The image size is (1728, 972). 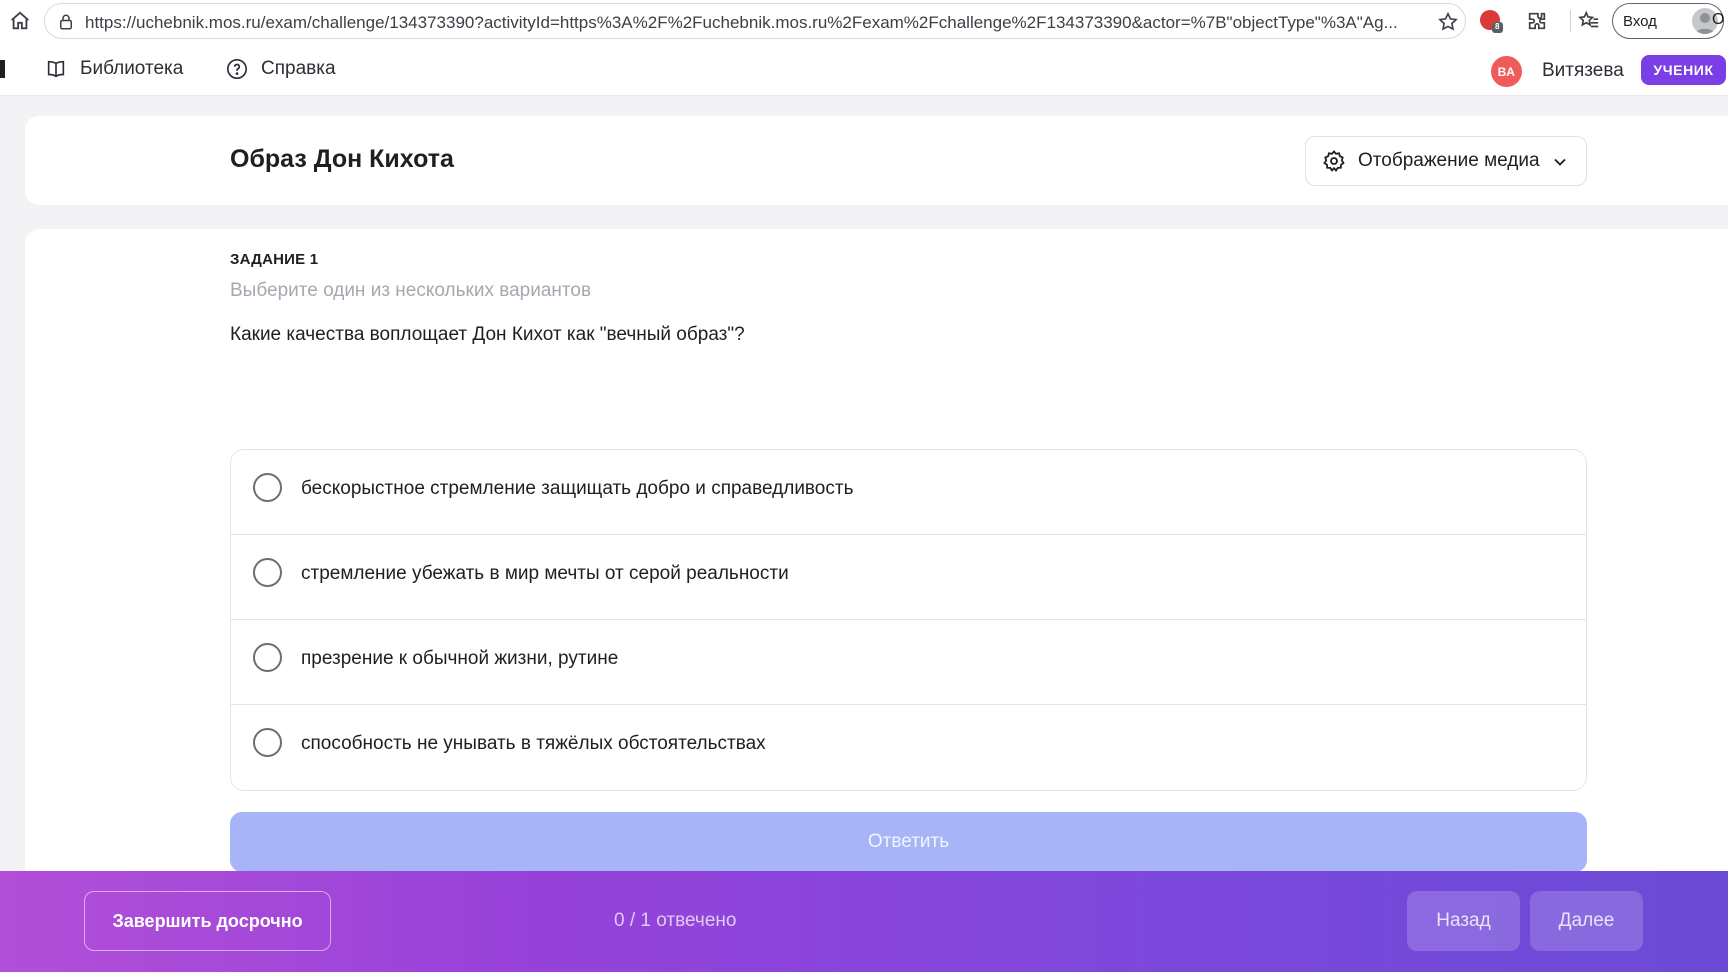 I want to click on extension-badge: 8, so click(x=1497, y=26).